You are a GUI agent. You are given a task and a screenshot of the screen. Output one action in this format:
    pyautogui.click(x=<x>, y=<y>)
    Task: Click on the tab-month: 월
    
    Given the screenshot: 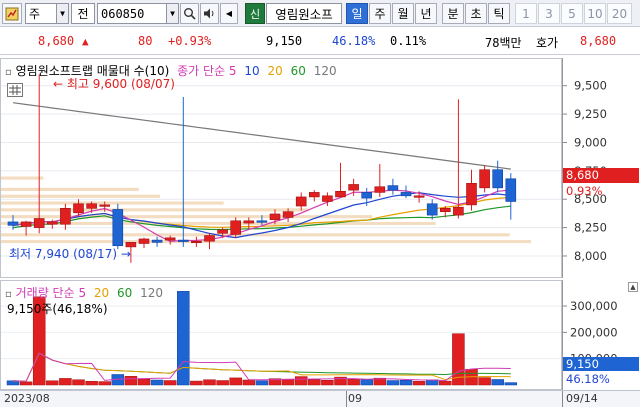 What is the action you would take?
    pyautogui.click(x=403, y=13)
    